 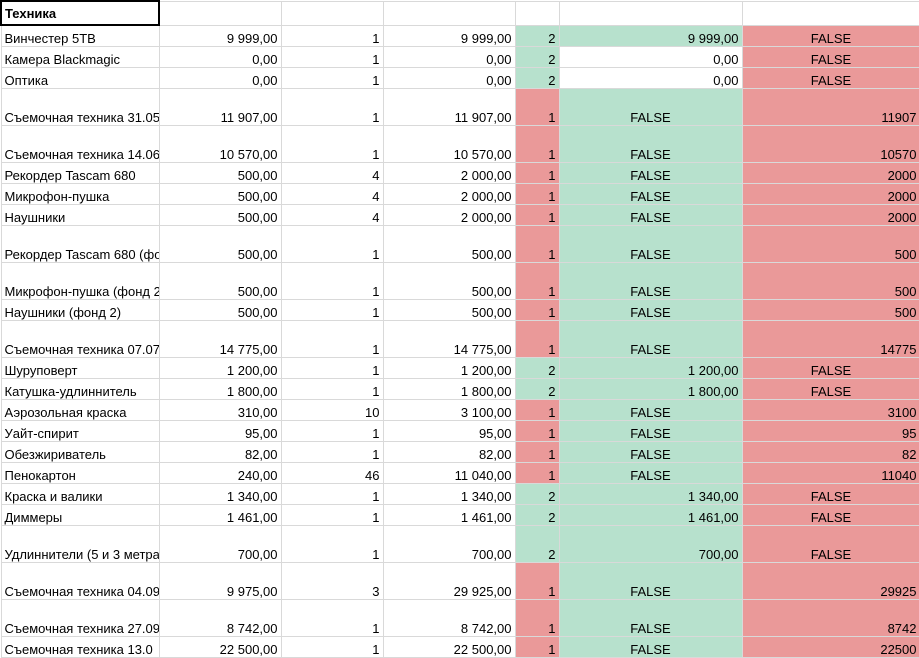 I want to click on item-name-cell: Рекордер Tascam 680, so click(x=80, y=173).